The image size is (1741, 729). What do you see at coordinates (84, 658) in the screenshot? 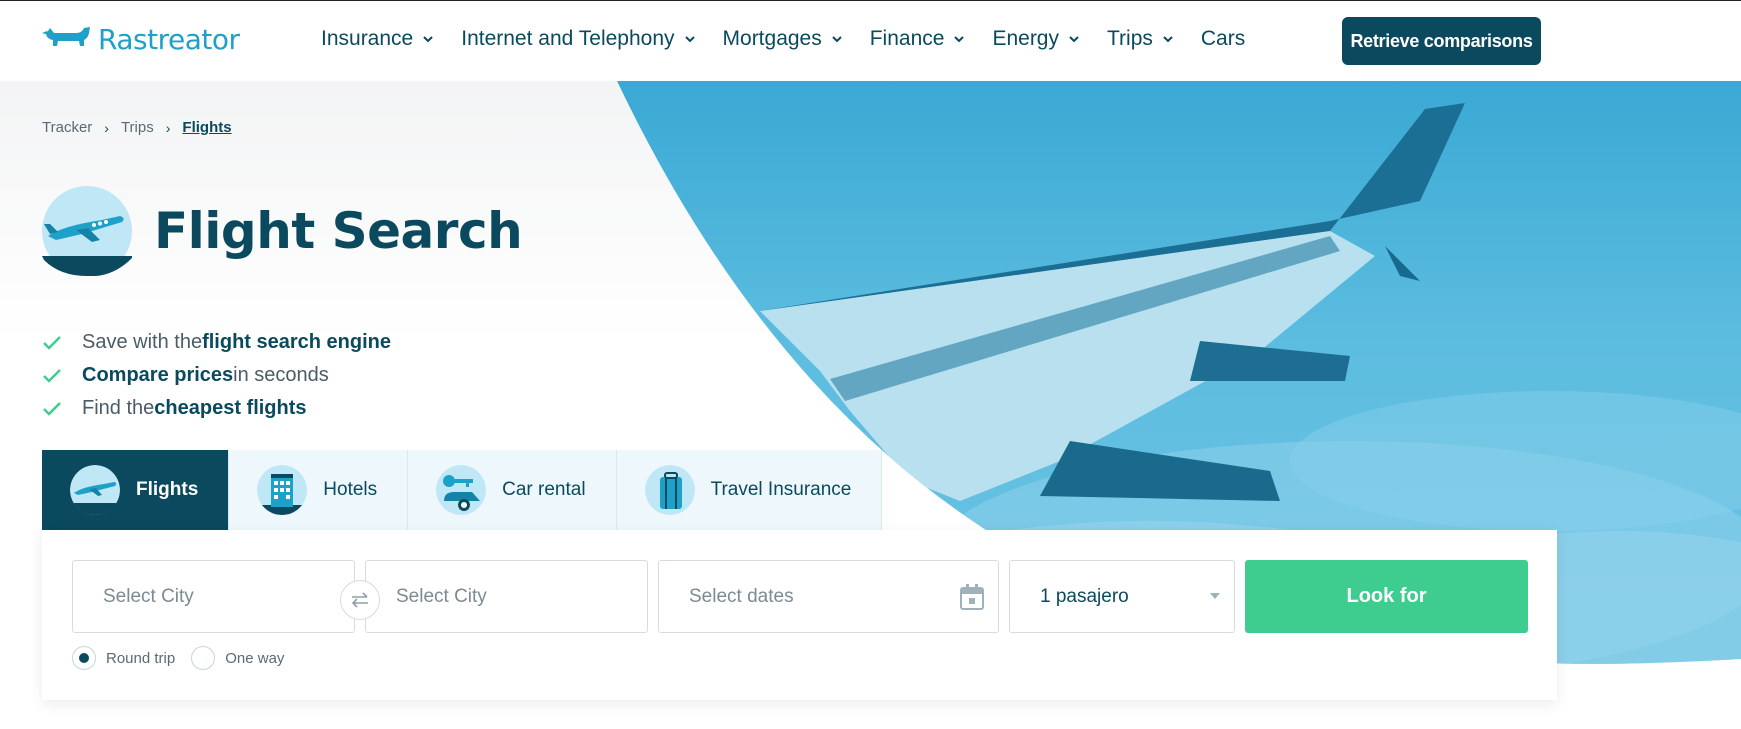
I see `round-trip-radio` at bounding box center [84, 658].